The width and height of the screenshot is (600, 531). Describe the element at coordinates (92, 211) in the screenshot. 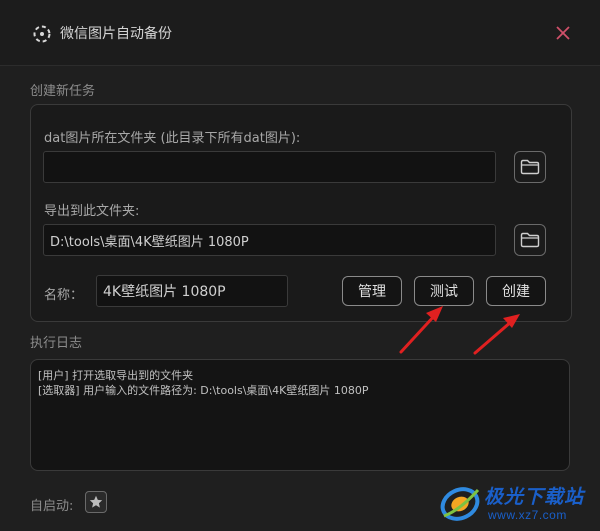

I see `export-folder-label: 导出到此文件夹:` at that location.